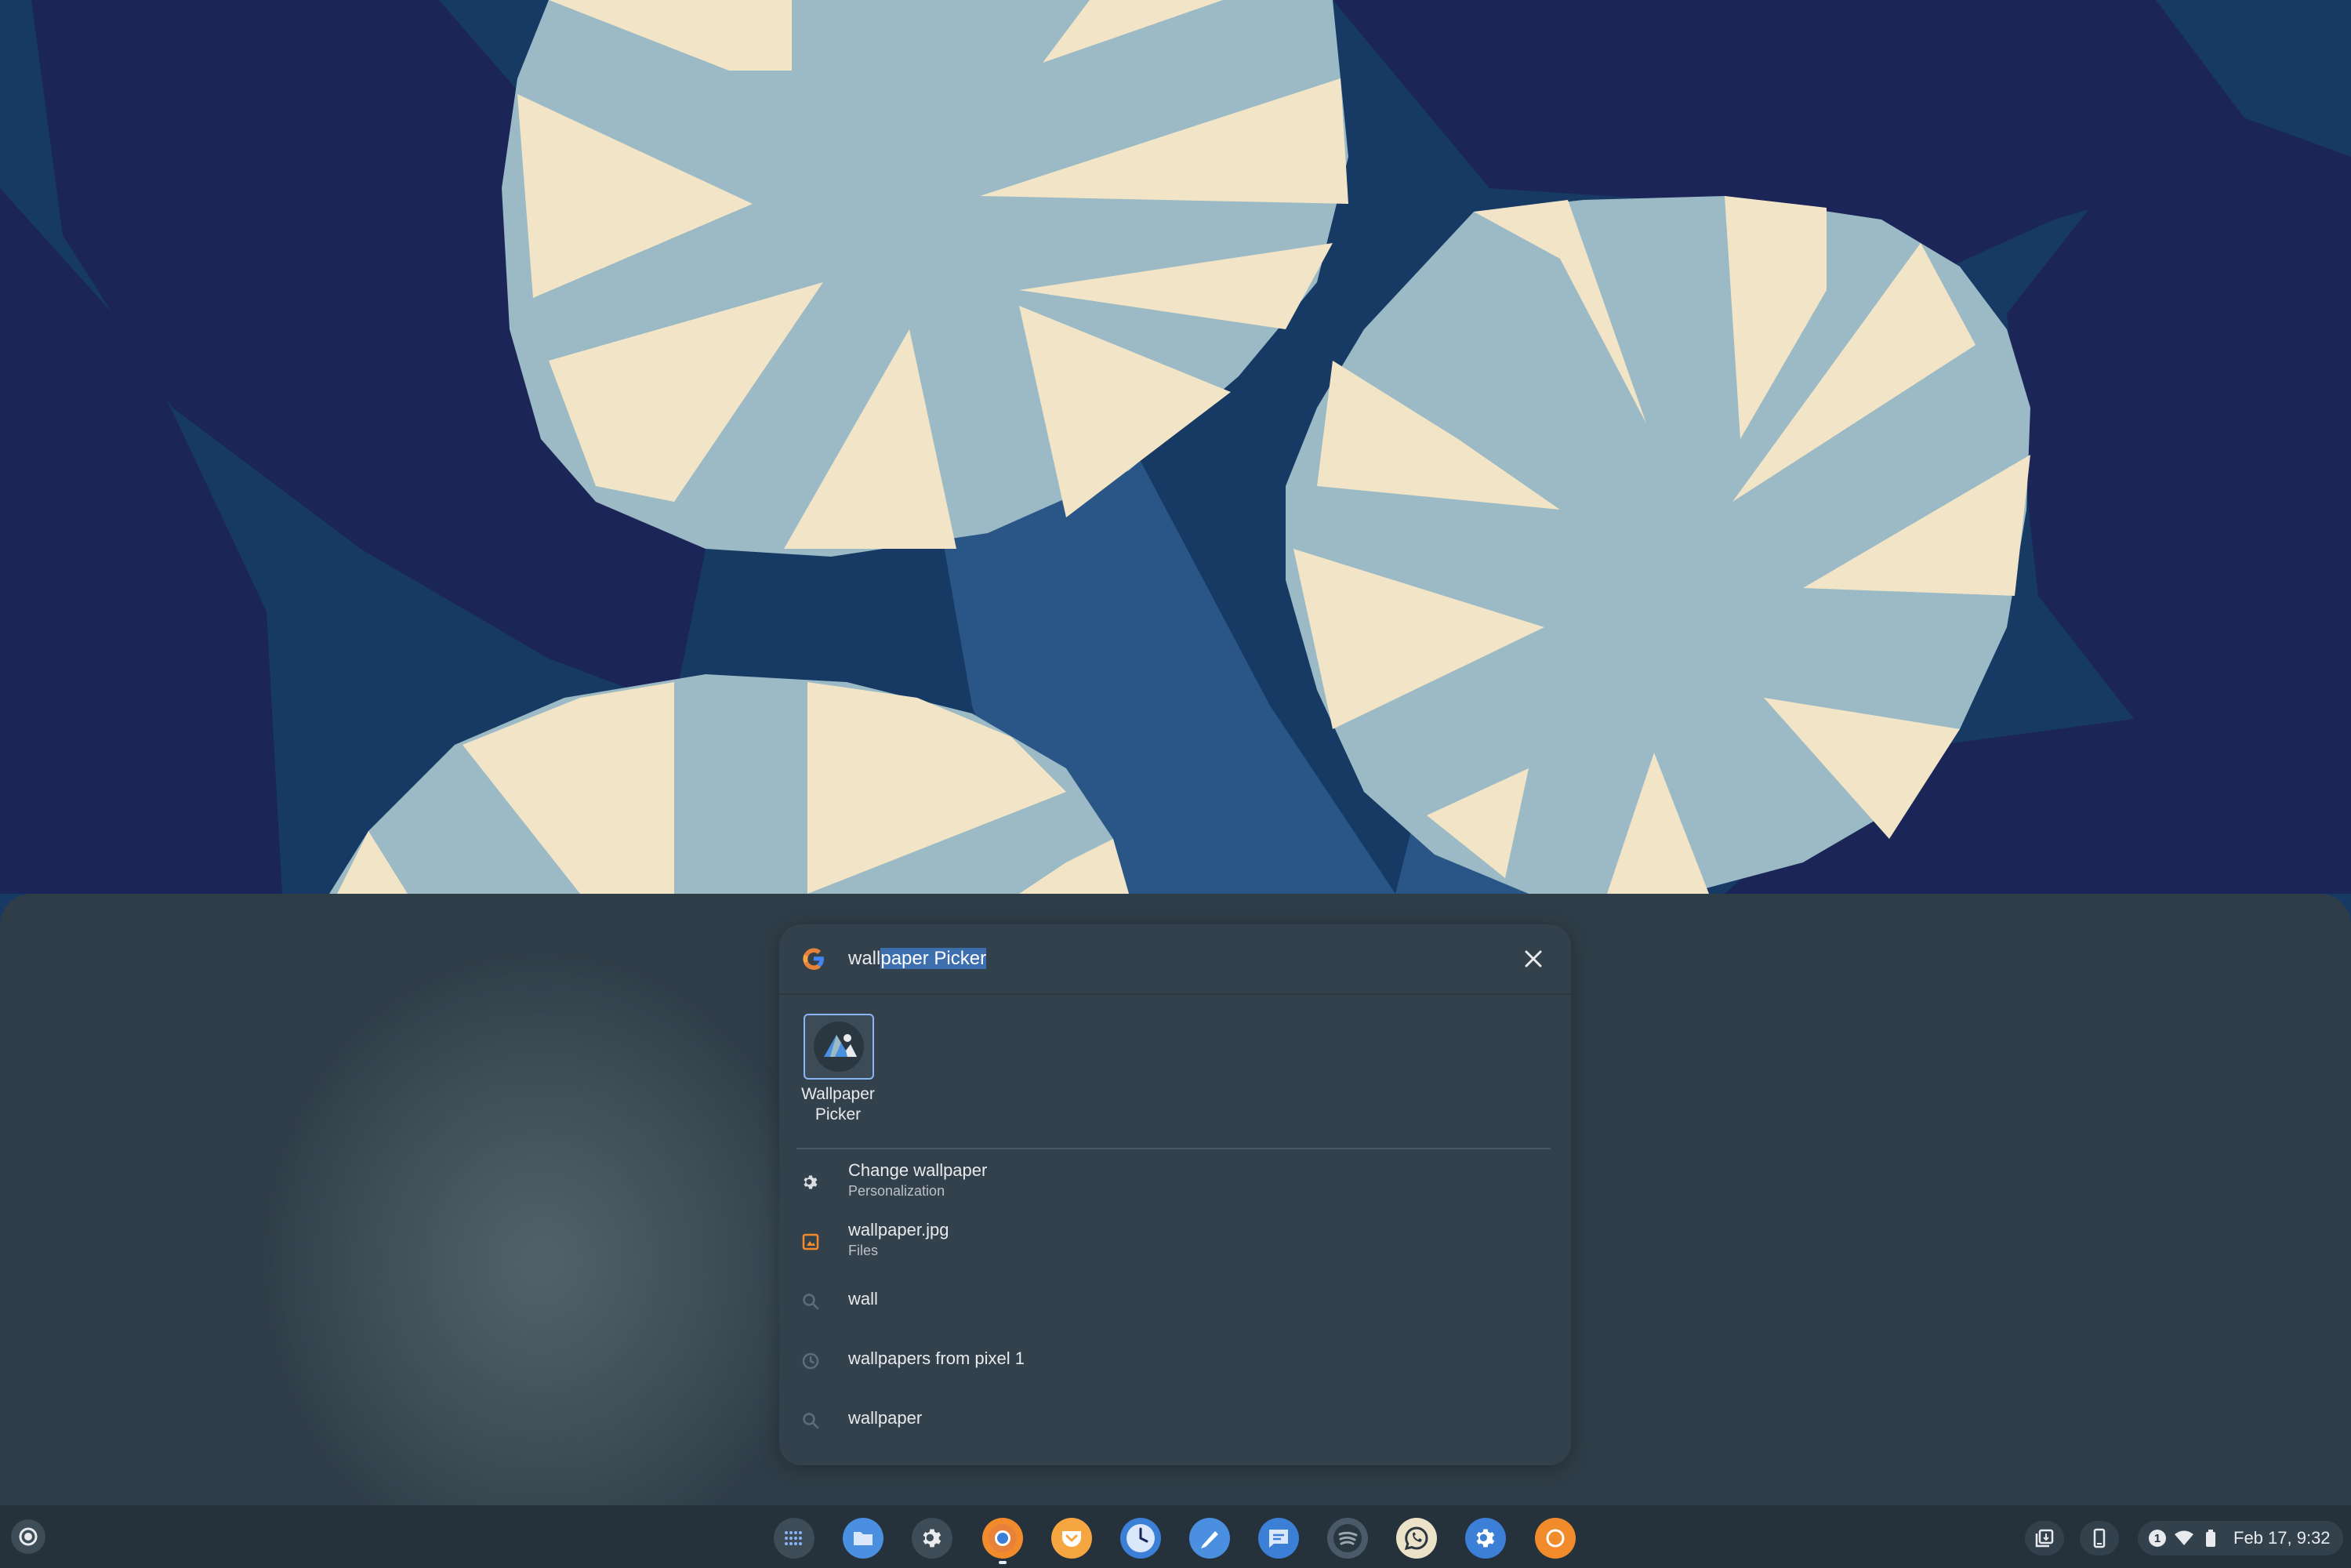 Image resolution: width=2351 pixels, height=1568 pixels. What do you see at coordinates (811, 1182) in the screenshot?
I see `settings-gear-icon` at bounding box center [811, 1182].